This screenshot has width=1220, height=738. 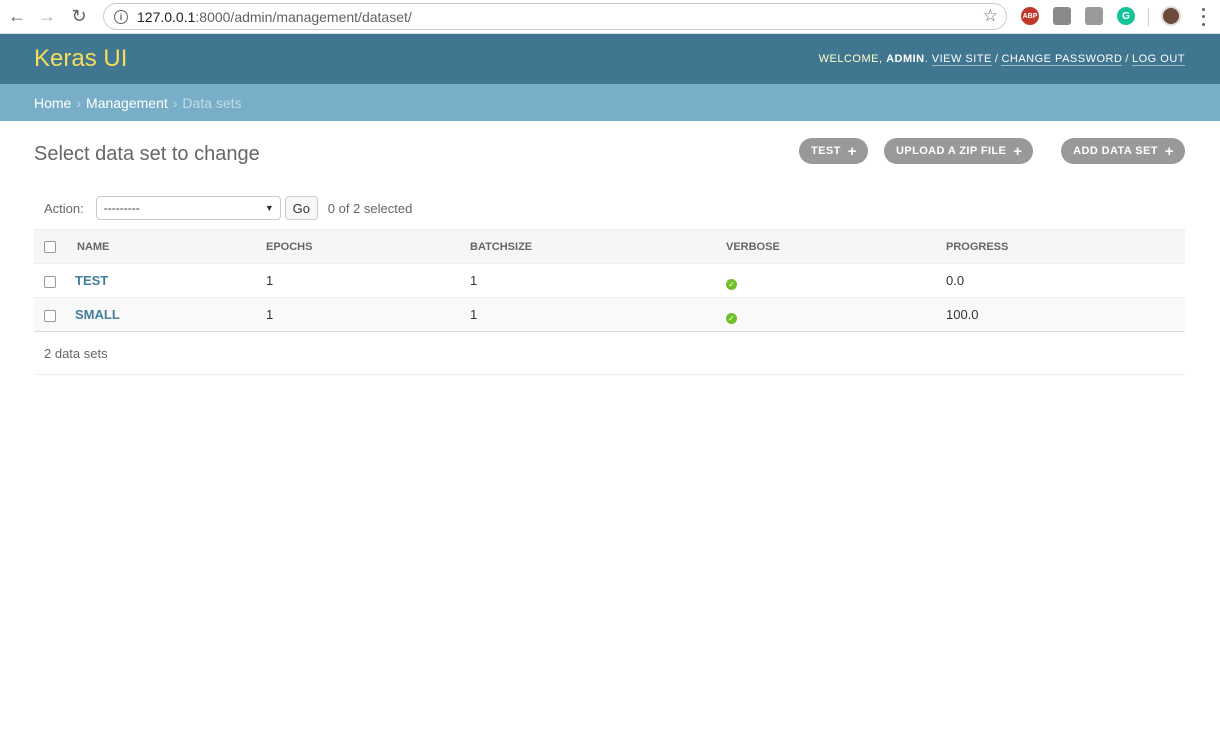 What do you see at coordinates (64, 208) in the screenshot?
I see `action-label: Action:` at bounding box center [64, 208].